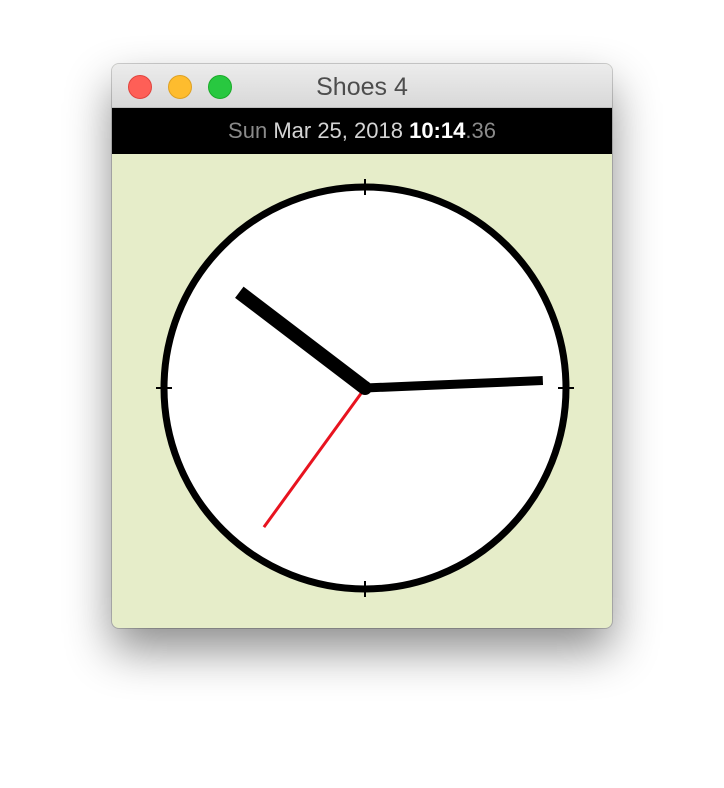  I want to click on center-pin, so click(365, 388).